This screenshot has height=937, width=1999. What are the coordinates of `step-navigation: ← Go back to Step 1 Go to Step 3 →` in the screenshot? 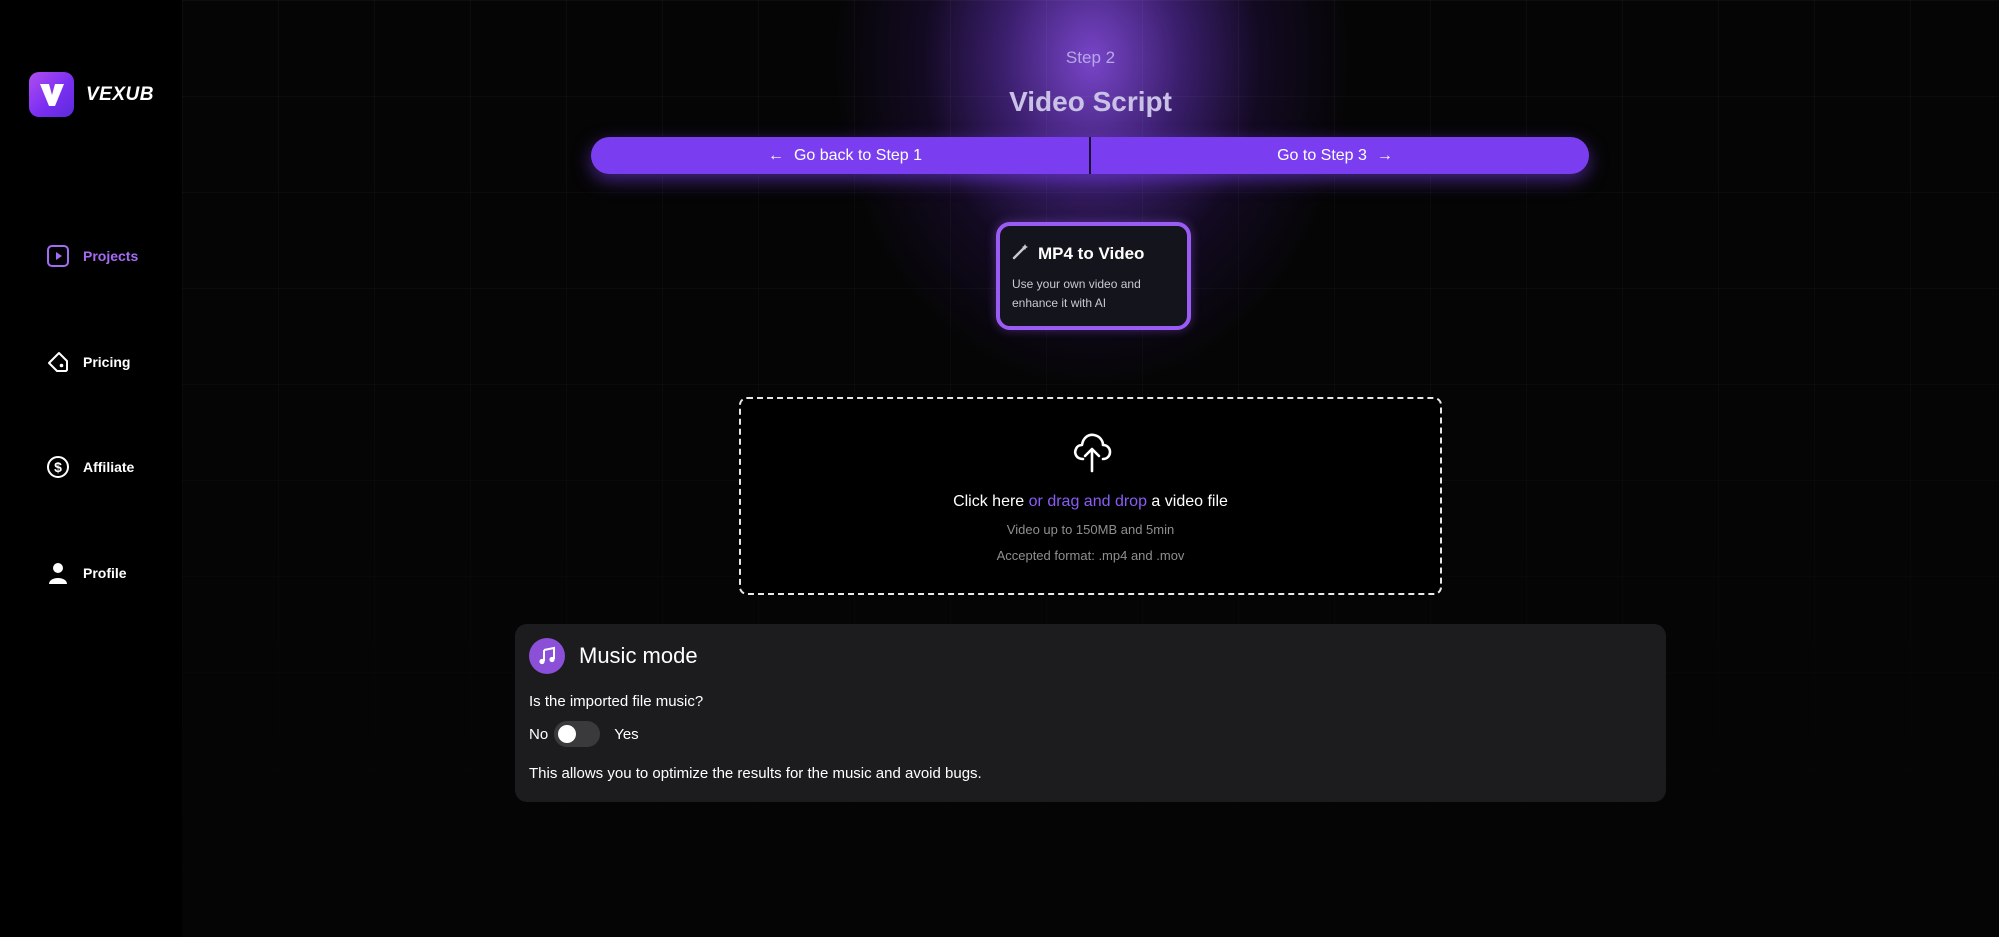 It's located at (1090, 155).